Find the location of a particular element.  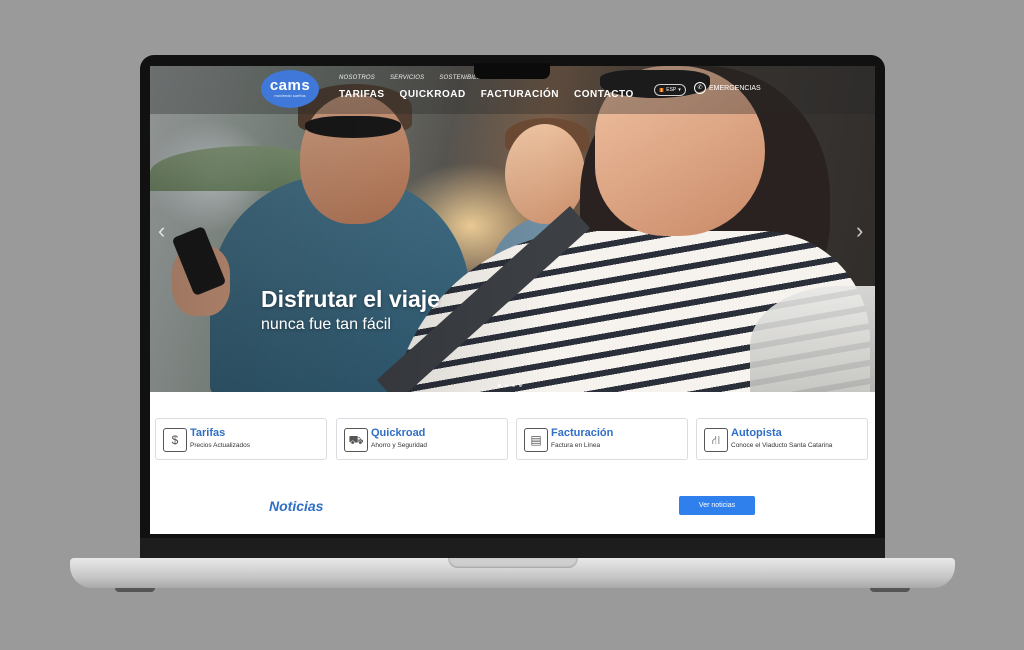

emergency-label: EMERGENCIAS is located at coordinates (735, 88).